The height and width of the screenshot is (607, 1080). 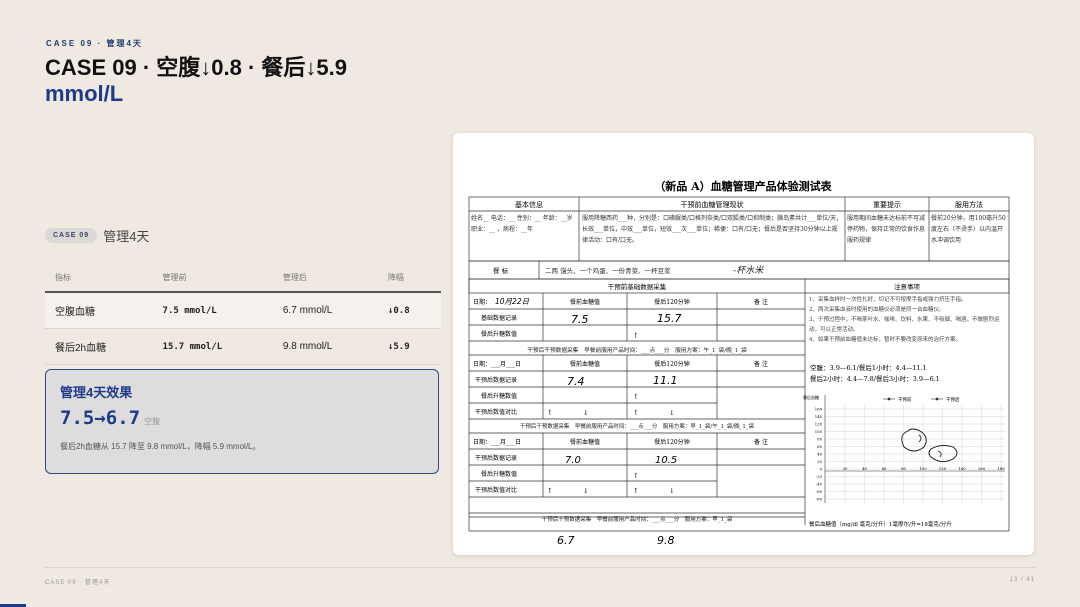 What do you see at coordinates (666, 460) in the screenshot?
I see `form-day2-post: 10.5` at bounding box center [666, 460].